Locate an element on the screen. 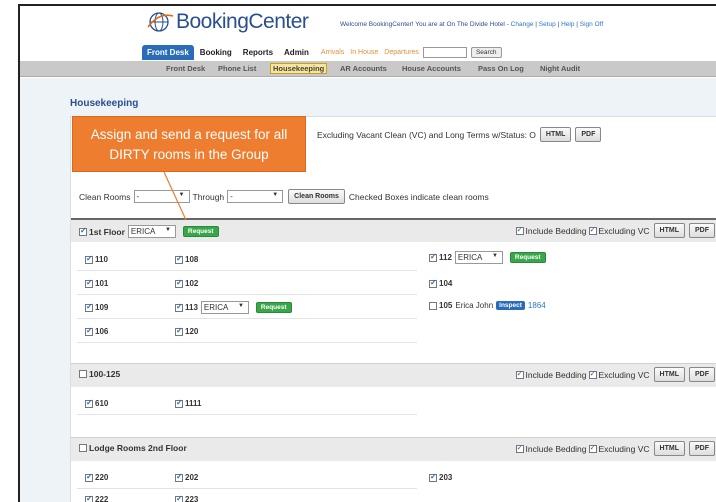  subnav-house-accounts: House Accounts is located at coordinates (431, 68).